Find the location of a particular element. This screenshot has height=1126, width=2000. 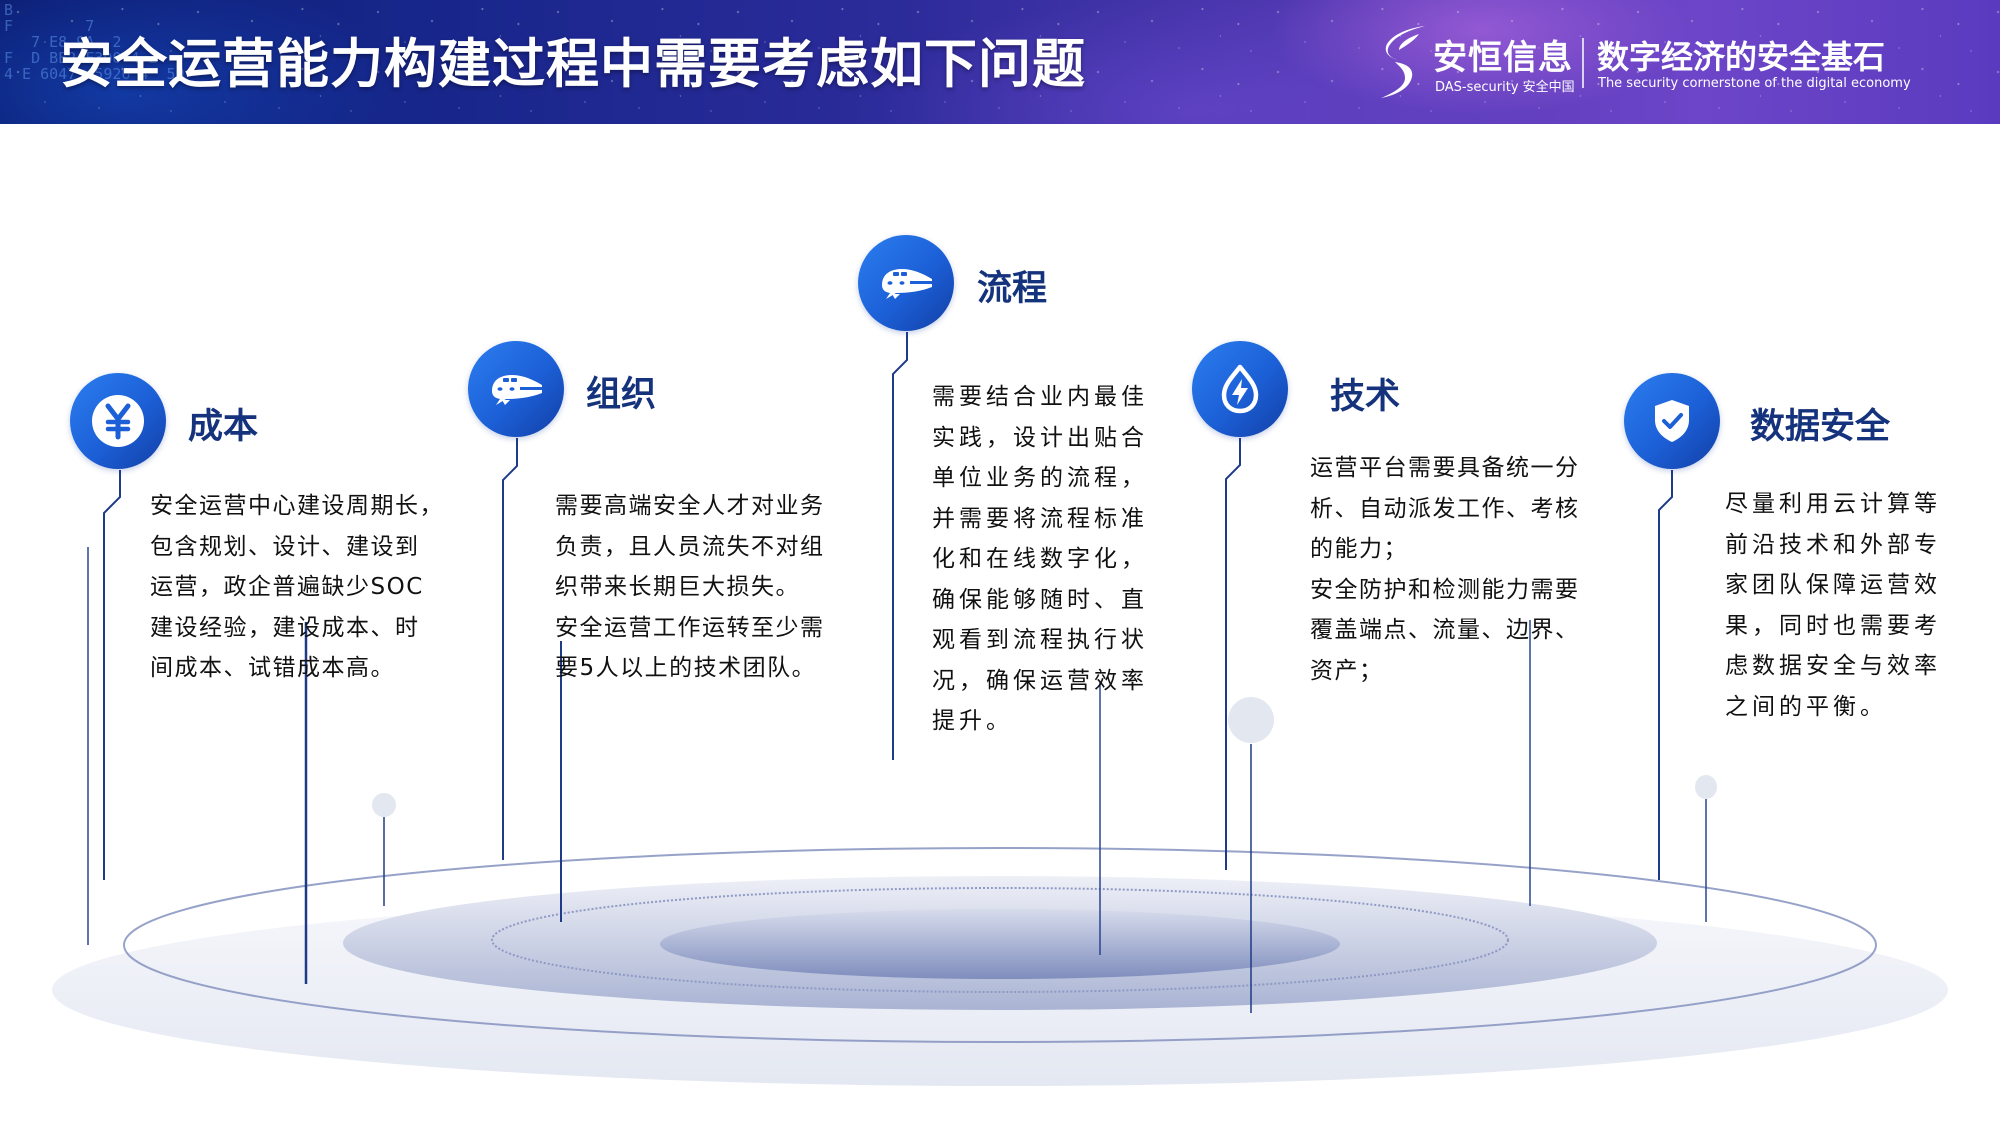

item-technology-icon-badge is located at coordinates (1240, 389).